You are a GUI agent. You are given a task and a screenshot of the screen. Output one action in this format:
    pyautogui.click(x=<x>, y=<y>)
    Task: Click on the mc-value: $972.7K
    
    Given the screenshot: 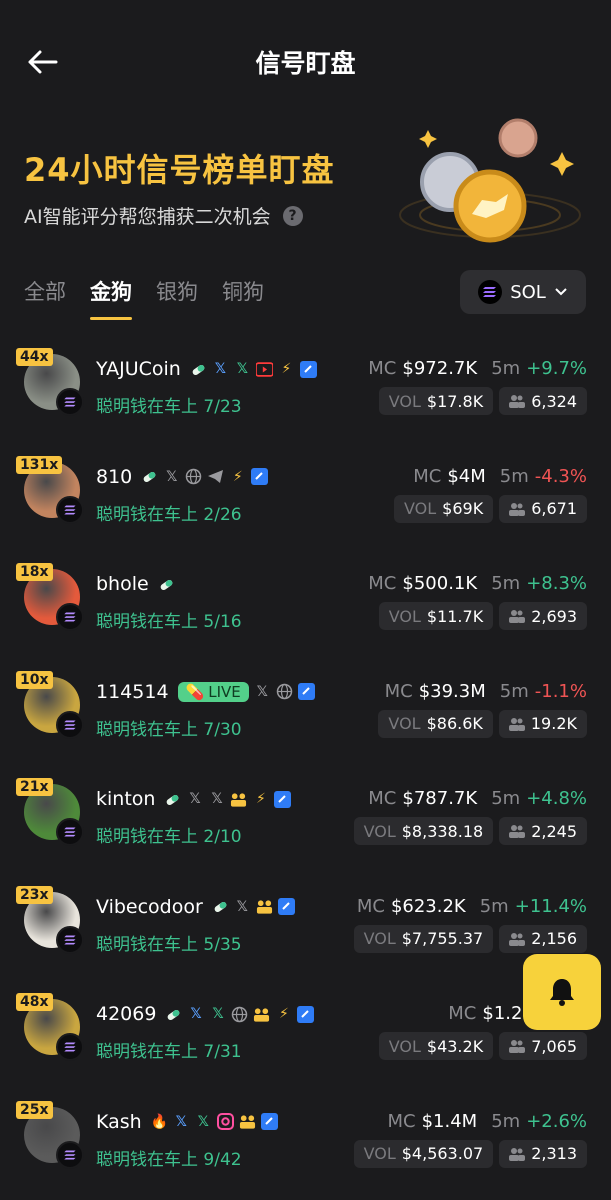 What is the action you would take?
    pyautogui.click(x=440, y=368)
    